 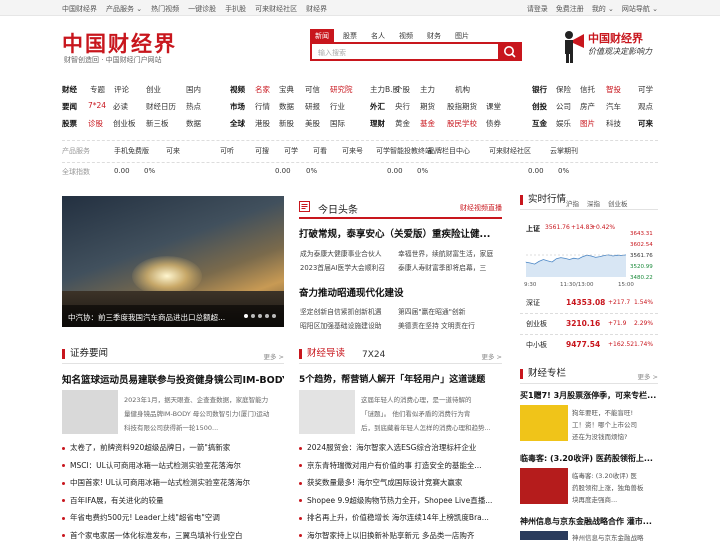 I want to click on channel-link: 名家, so click(x=262, y=89).